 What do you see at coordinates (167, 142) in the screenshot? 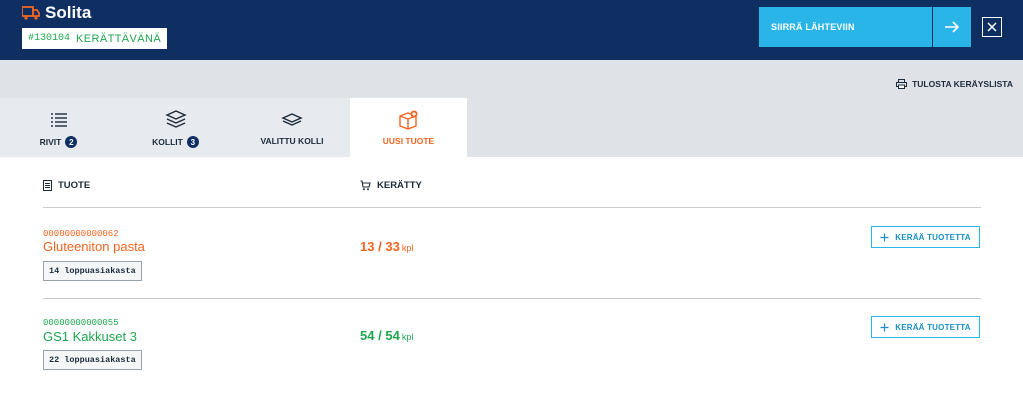
I see `tab-kollit-label: KOLLIT` at bounding box center [167, 142].